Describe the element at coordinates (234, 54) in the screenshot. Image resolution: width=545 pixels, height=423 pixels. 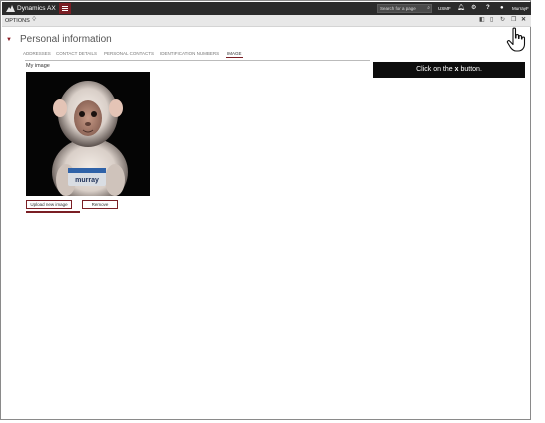
I see `tab-image: IMAGE` at that location.